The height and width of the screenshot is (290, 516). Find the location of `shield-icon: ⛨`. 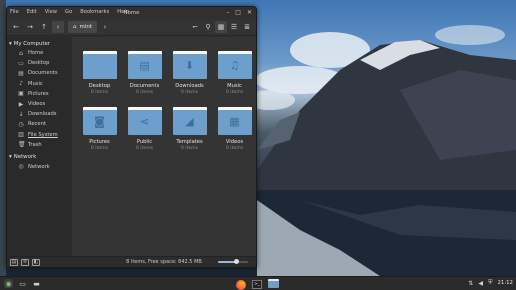

shield-icon: ⛨ is located at coordinates (490, 283).